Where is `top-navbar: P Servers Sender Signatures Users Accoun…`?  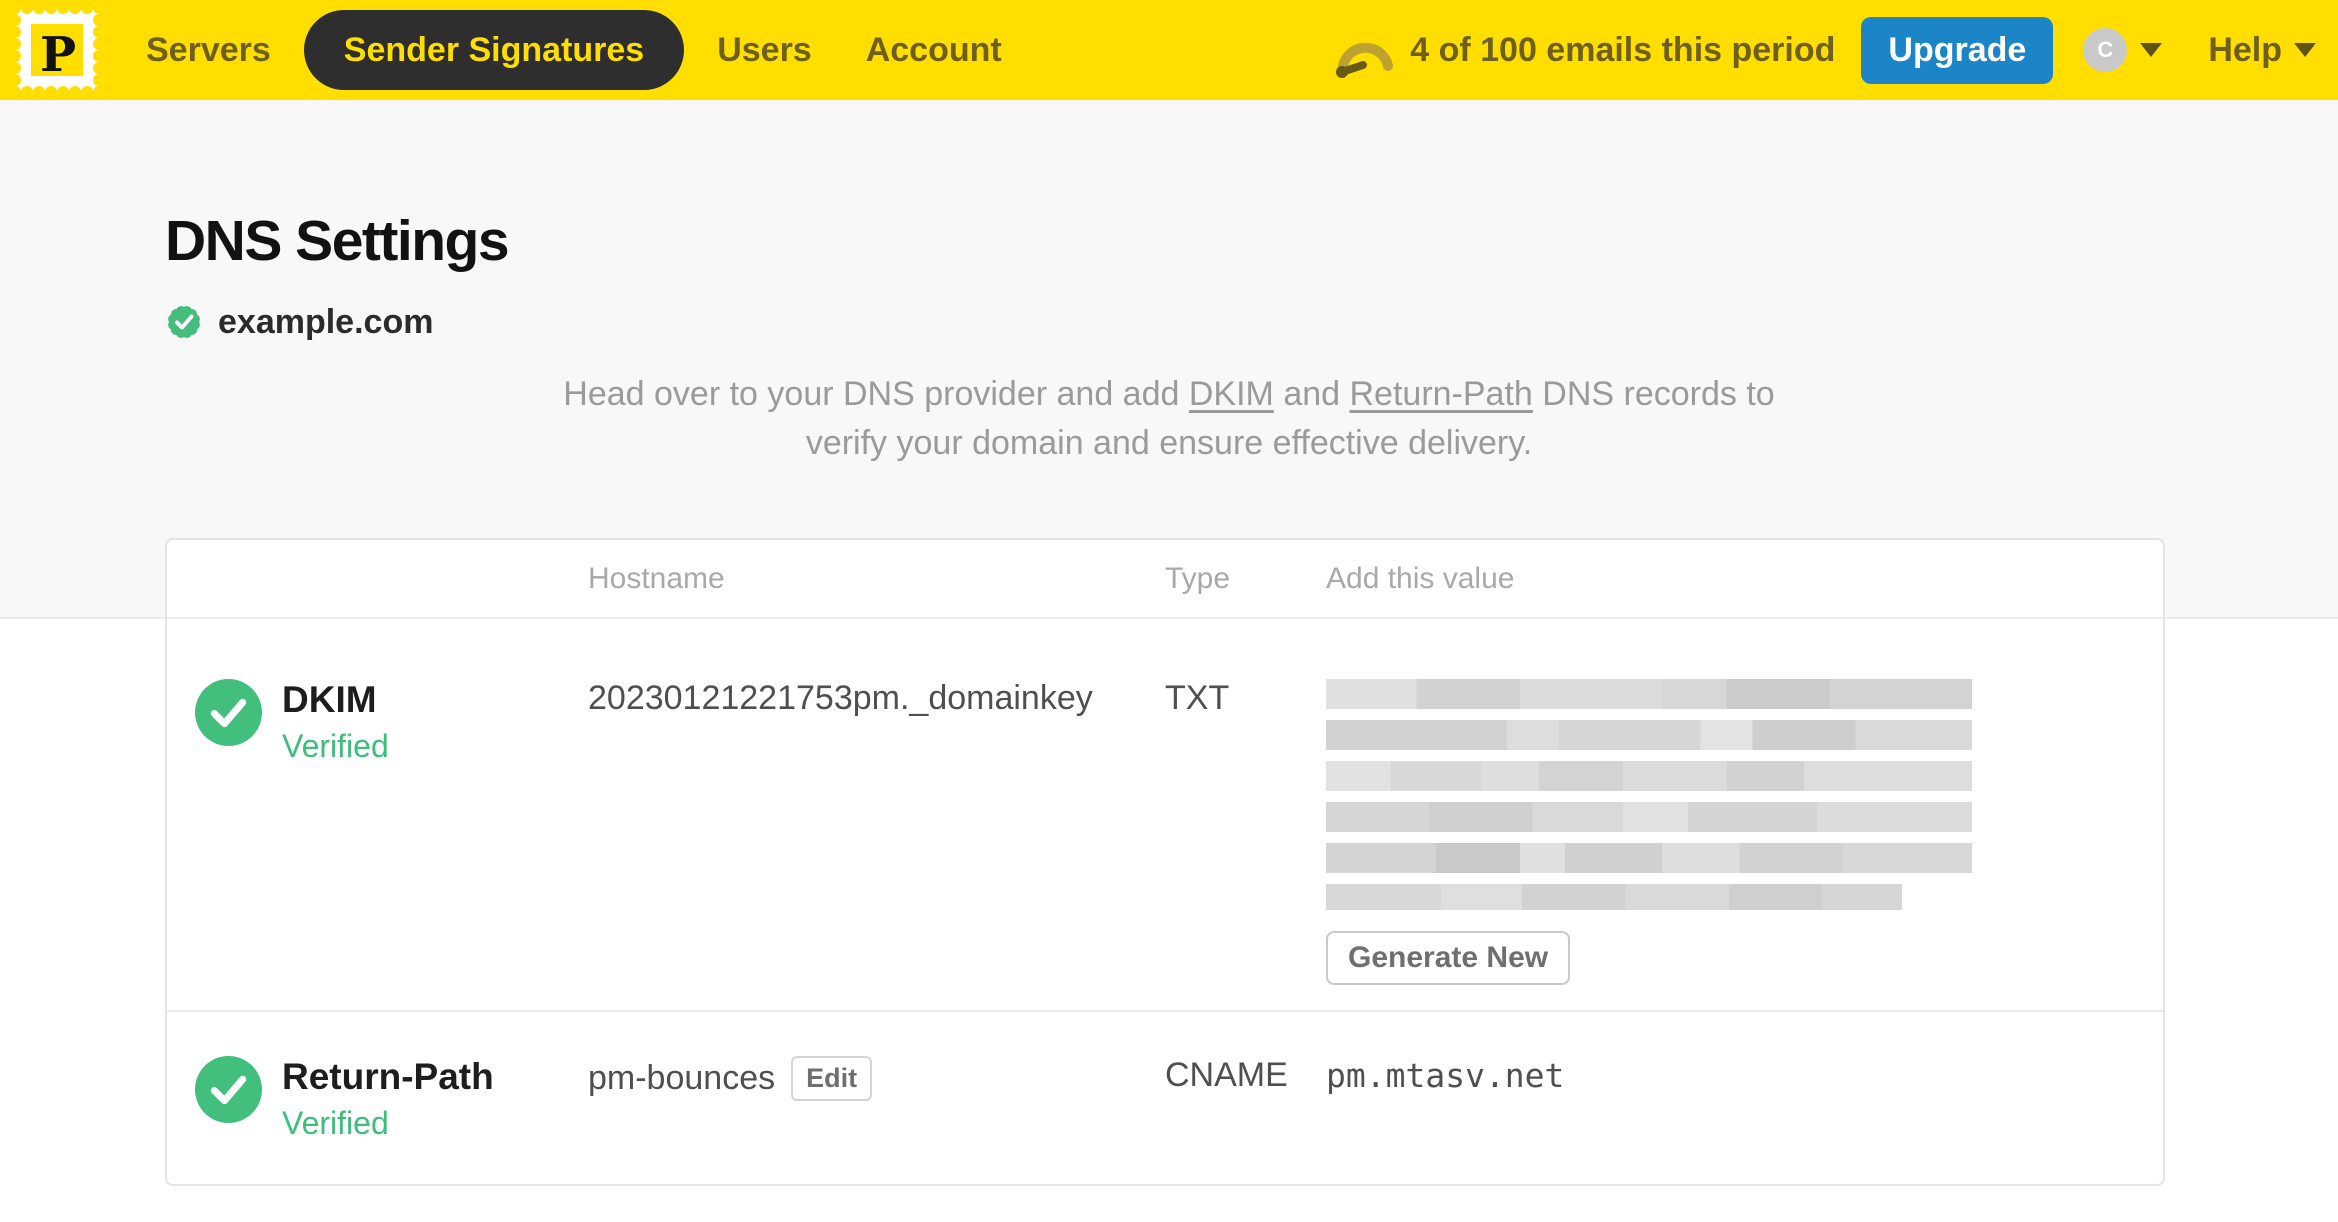
top-navbar: P Servers Sender Signatures Users Accoun… is located at coordinates (1169, 50).